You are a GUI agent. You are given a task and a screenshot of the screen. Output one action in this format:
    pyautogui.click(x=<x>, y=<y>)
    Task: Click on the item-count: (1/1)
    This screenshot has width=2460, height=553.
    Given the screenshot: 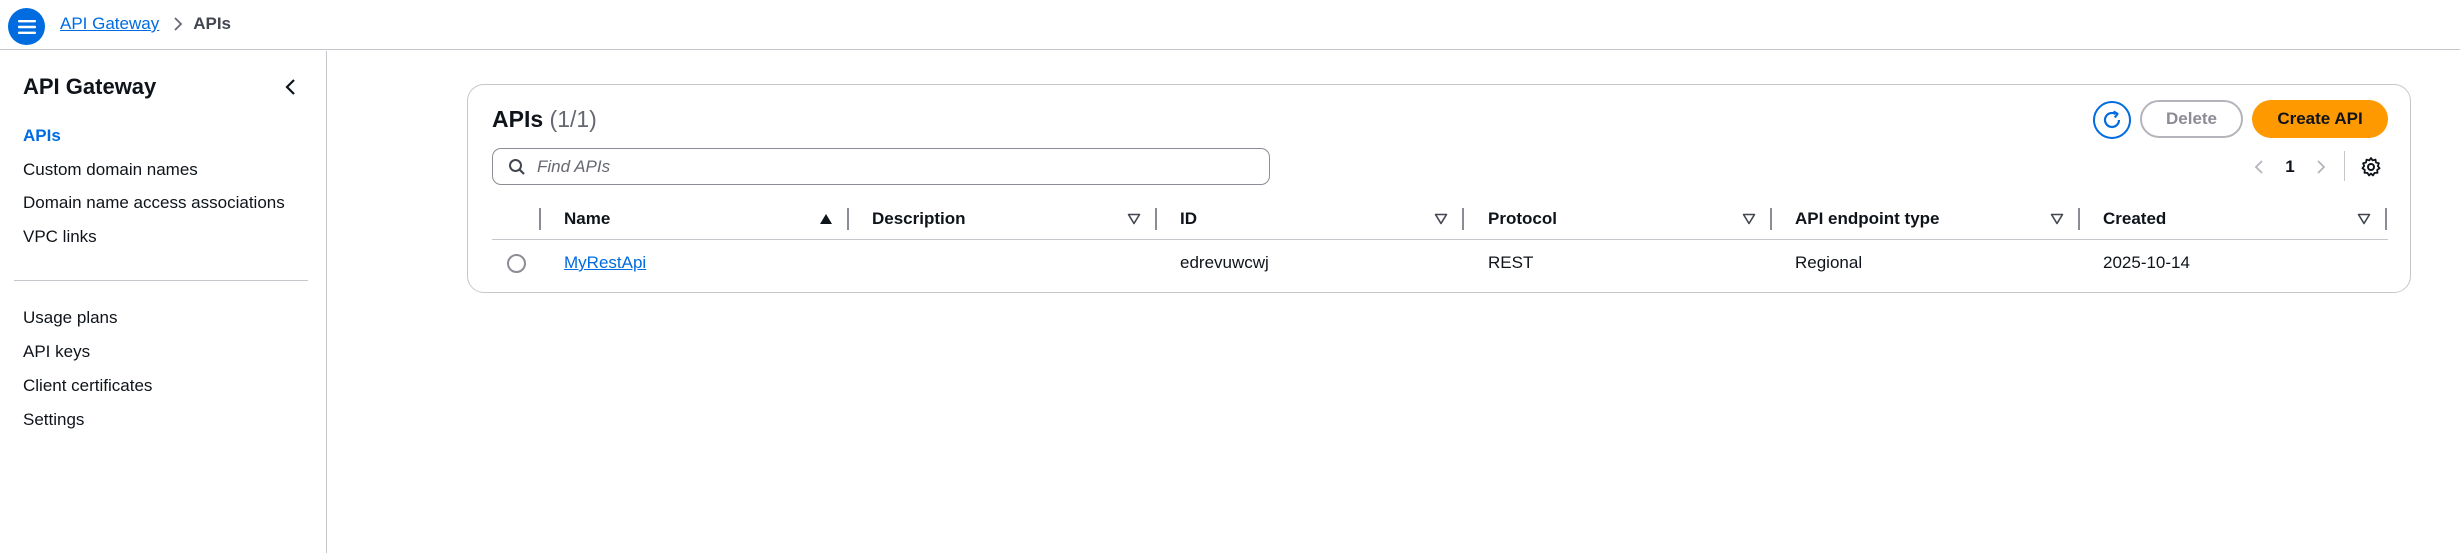 What is the action you would take?
    pyautogui.click(x=573, y=119)
    